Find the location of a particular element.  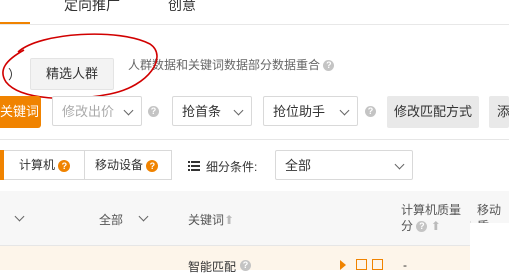

device-accent is located at coordinates (2, 165).